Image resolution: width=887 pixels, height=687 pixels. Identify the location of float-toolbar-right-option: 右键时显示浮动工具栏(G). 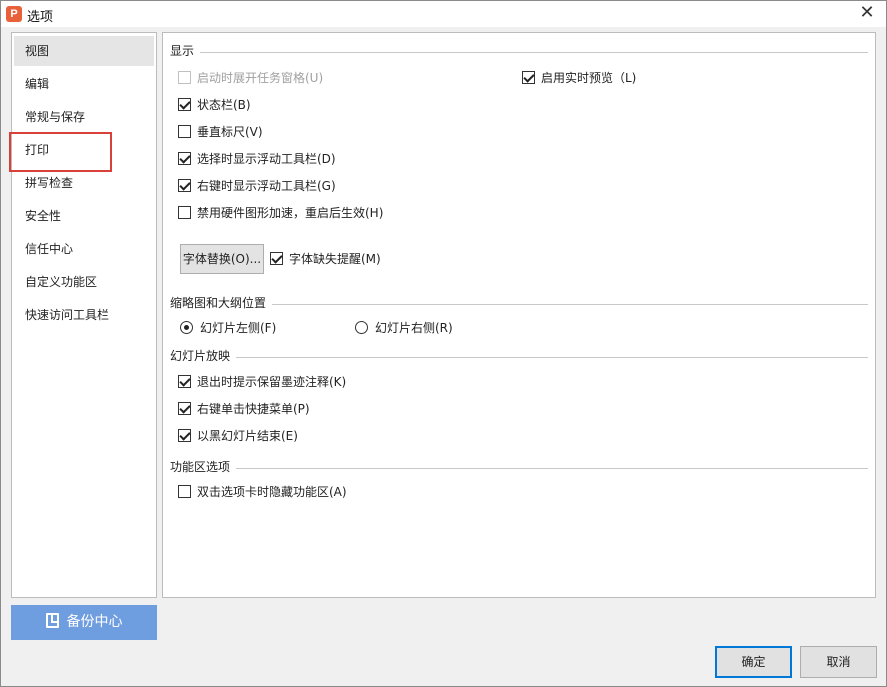
(257, 186).